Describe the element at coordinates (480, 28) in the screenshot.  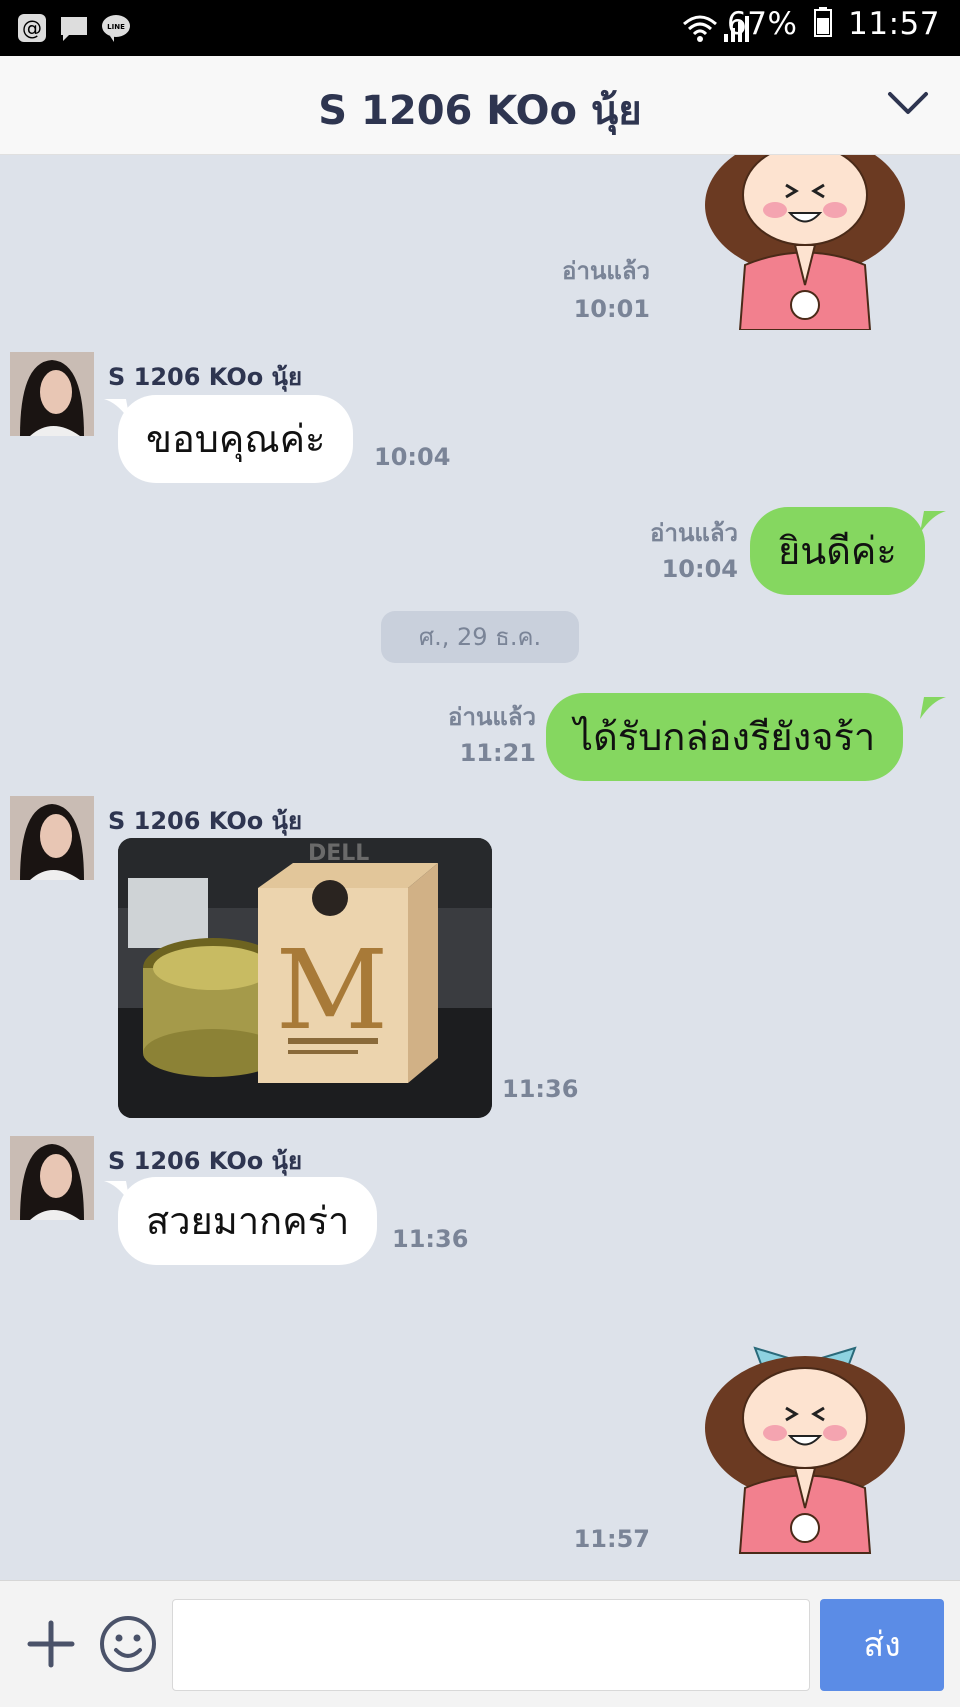
I see `status-bar: @ LINE 67% 11:57` at that location.